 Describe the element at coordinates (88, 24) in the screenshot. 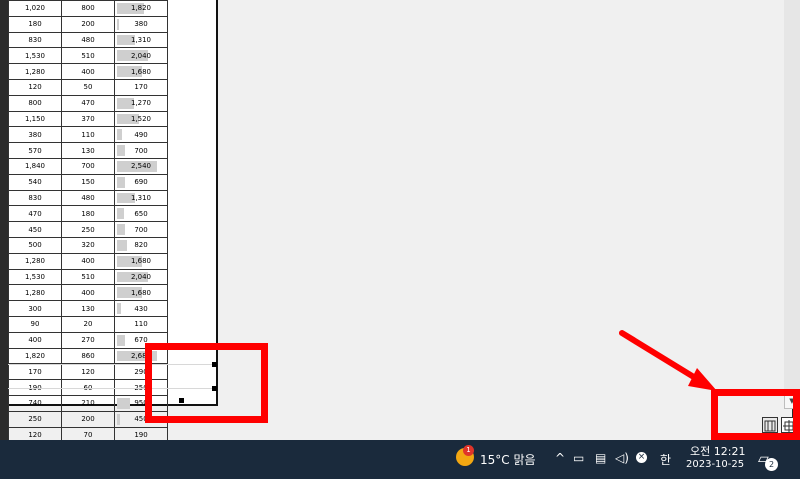

I see `table-row: 180 200 380` at that location.